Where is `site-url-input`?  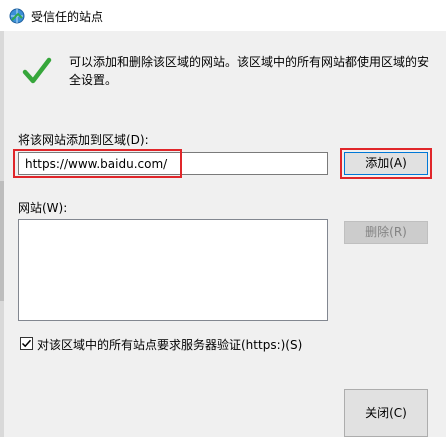 site-url-input is located at coordinates (173, 163).